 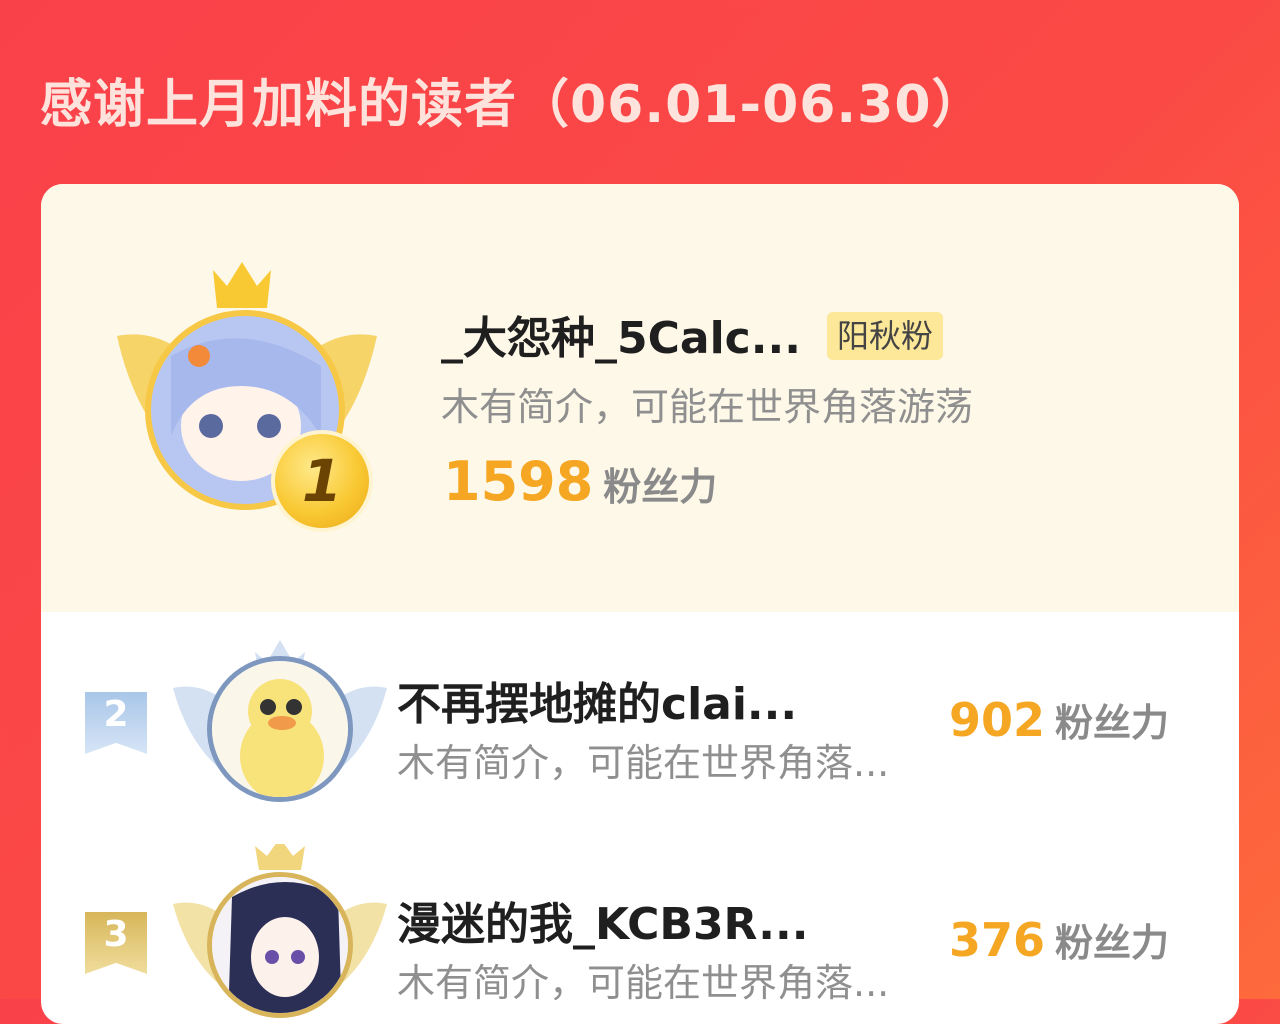 What do you see at coordinates (996, 720) in the screenshot?
I see `fan-power-value: 902` at bounding box center [996, 720].